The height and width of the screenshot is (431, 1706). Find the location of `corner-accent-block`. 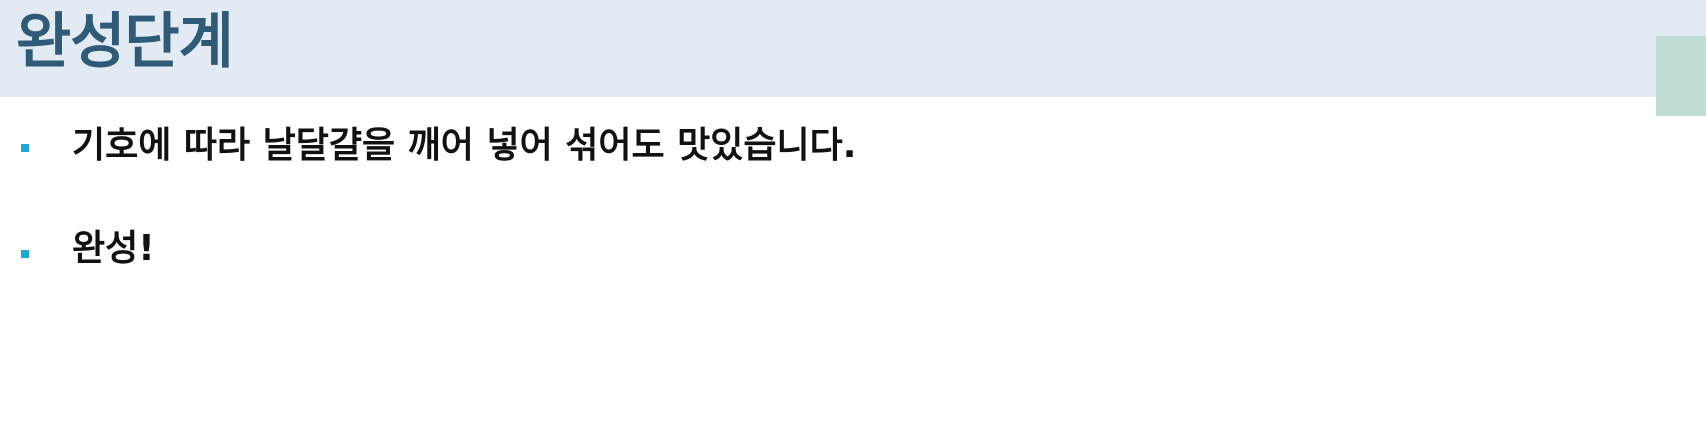

corner-accent-block is located at coordinates (1681, 76).